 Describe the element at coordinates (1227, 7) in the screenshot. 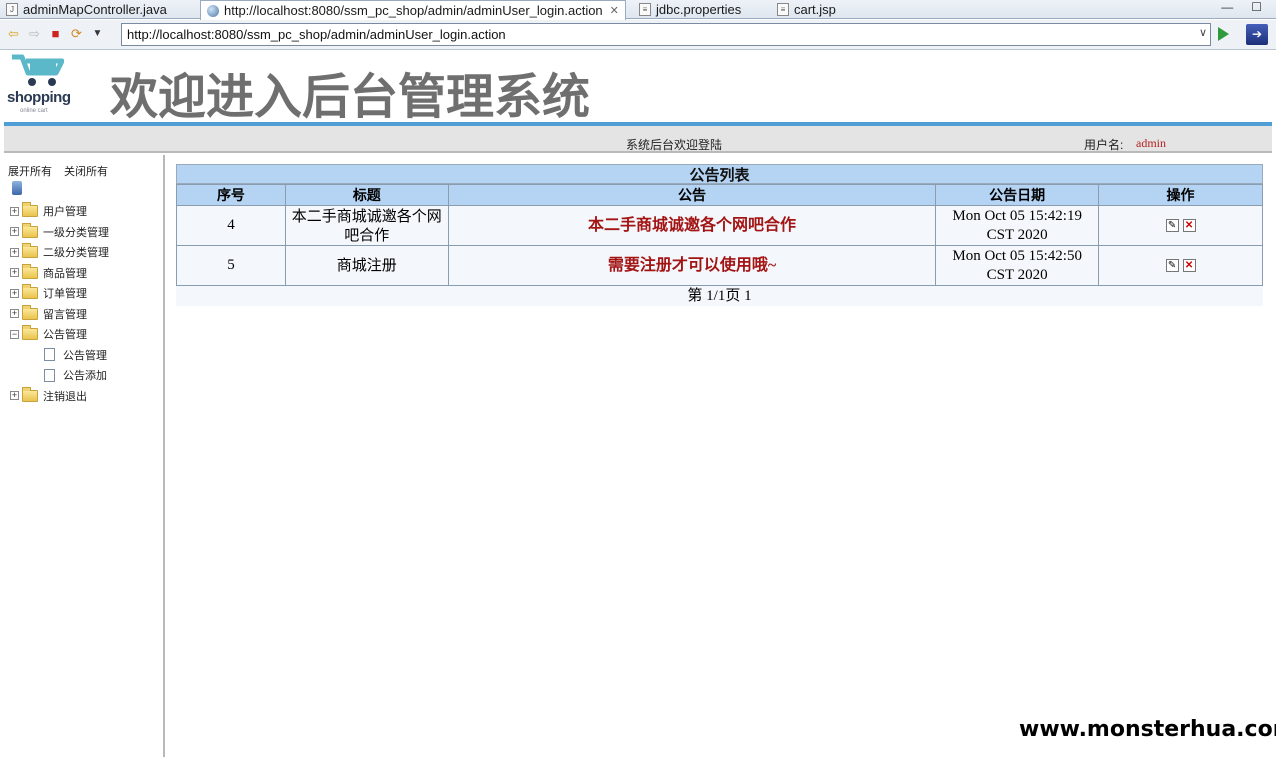

I see `minimize-icon: —` at that location.